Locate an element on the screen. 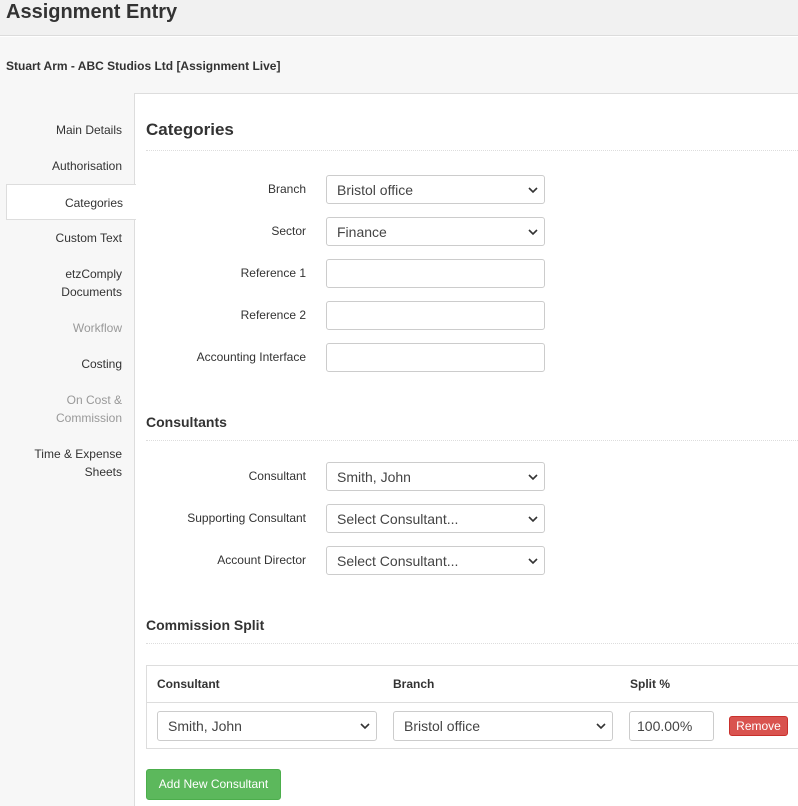 The image size is (798, 806). sector-row: Sector Finance is located at coordinates (466, 232).